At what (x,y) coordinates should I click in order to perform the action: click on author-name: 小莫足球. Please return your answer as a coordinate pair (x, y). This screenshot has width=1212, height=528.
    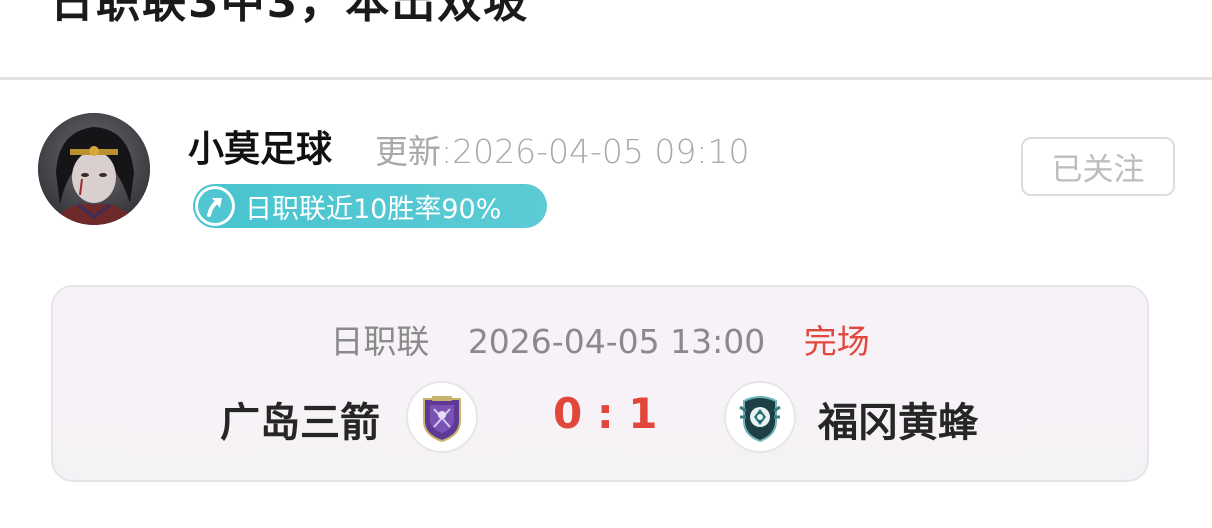
    Looking at the image, I should click on (260, 146).